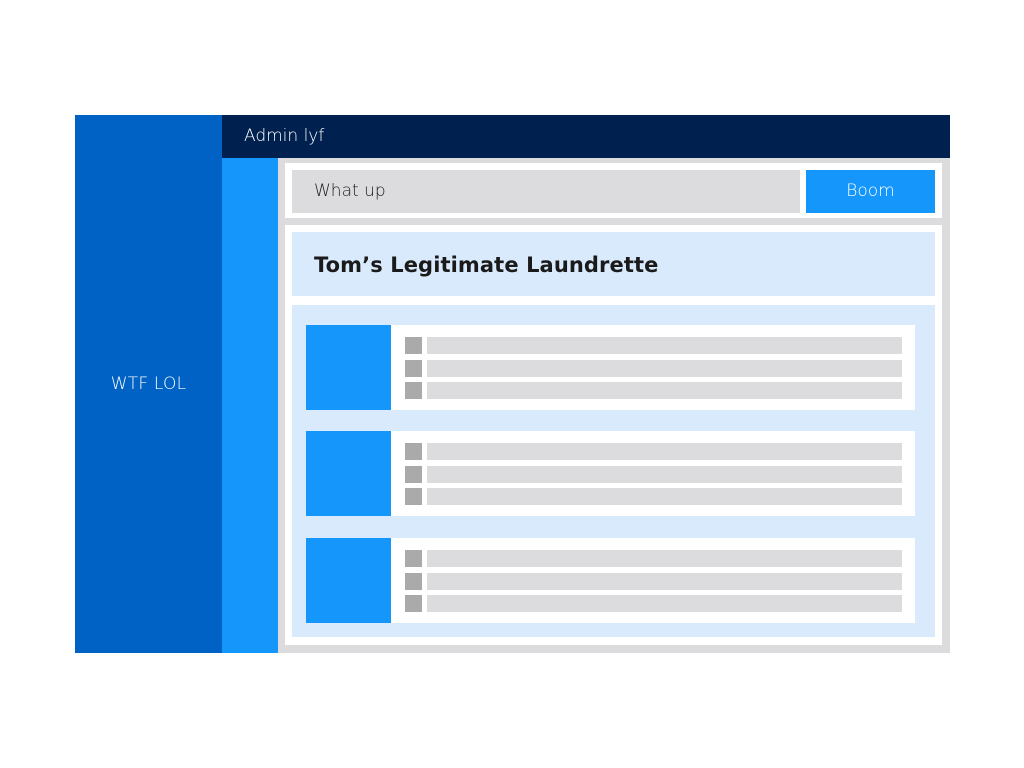 The width and height of the screenshot is (1024, 768). What do you see at coordinates (284, 136) in the screenshot?
I see `app-title: Admin lyf` at bounding box center [284, 136].